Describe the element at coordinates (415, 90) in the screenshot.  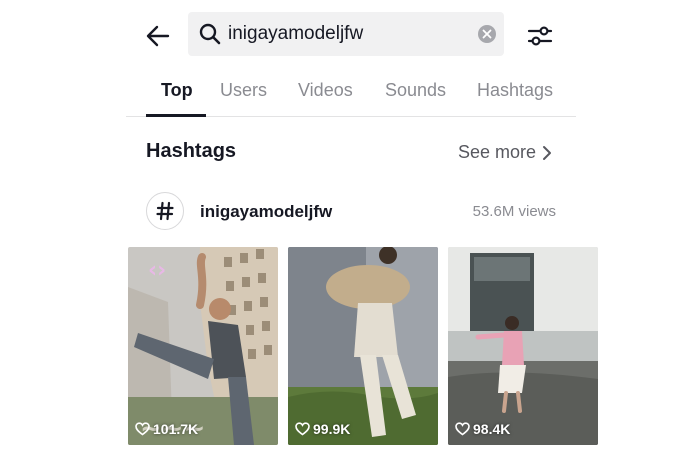
I see `tab-sounds: Sounds` at that location.